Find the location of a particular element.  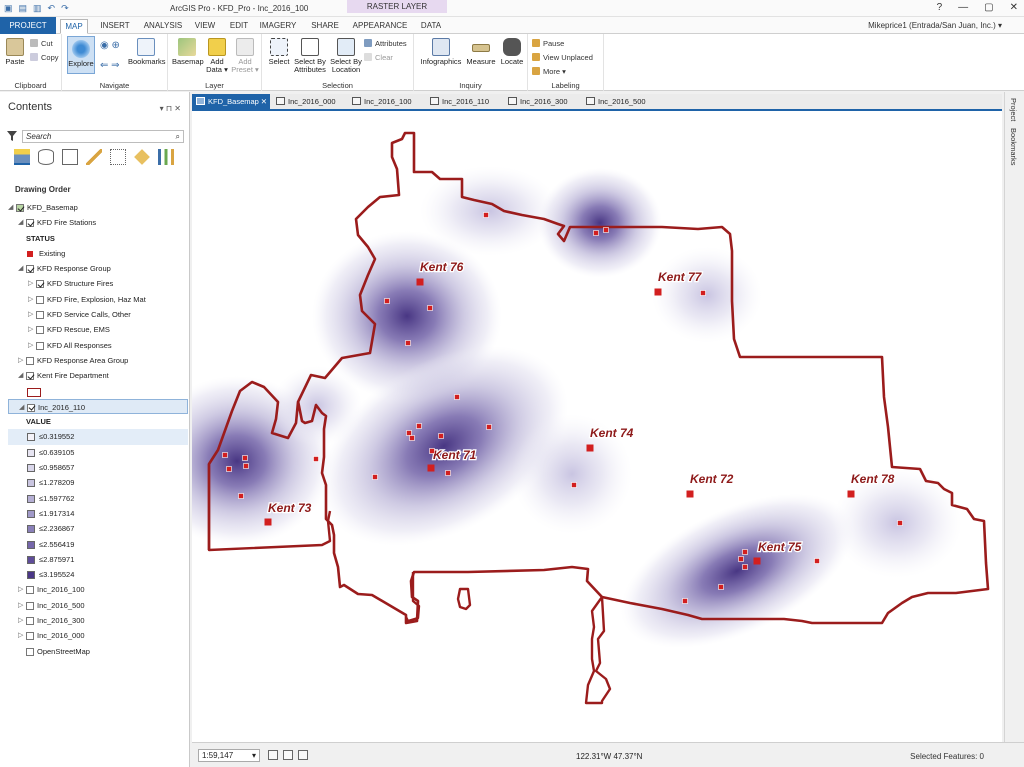

map-tab-inc-2016-110: Inc_2016_110 is located at coordinates (459, 101).